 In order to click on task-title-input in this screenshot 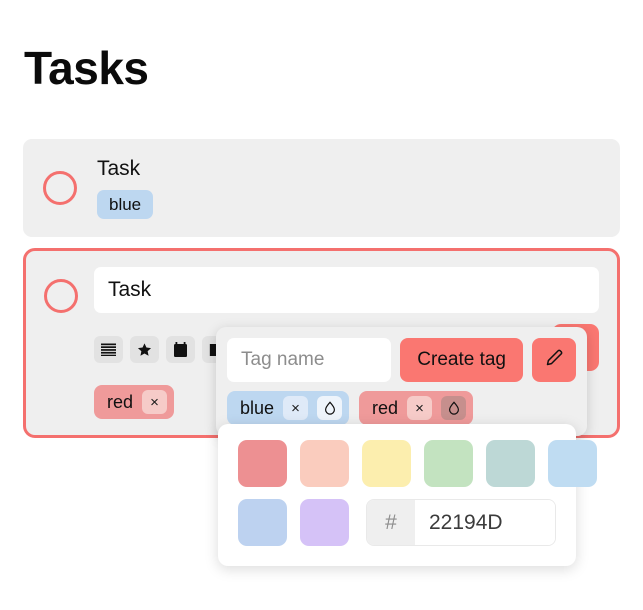, I will do `click(346, 290)`.